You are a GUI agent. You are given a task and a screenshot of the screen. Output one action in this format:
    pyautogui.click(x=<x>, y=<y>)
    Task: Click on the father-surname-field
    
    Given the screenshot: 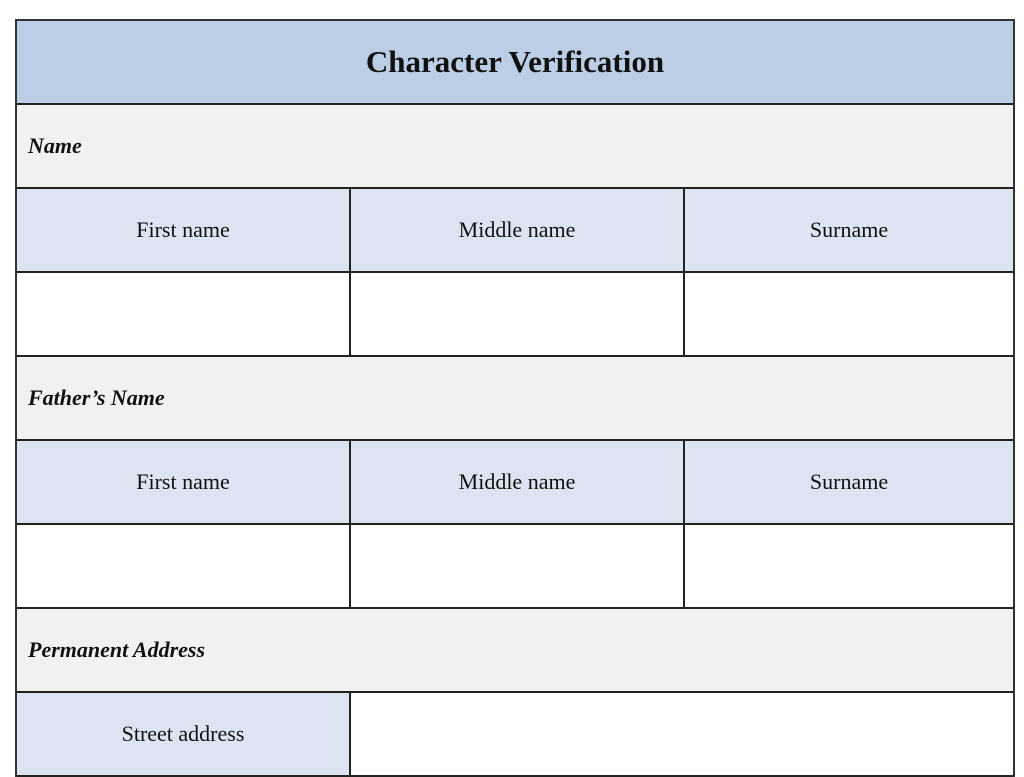 What is the action you would take?
    pyautogui.click(x=848, y=566)
    